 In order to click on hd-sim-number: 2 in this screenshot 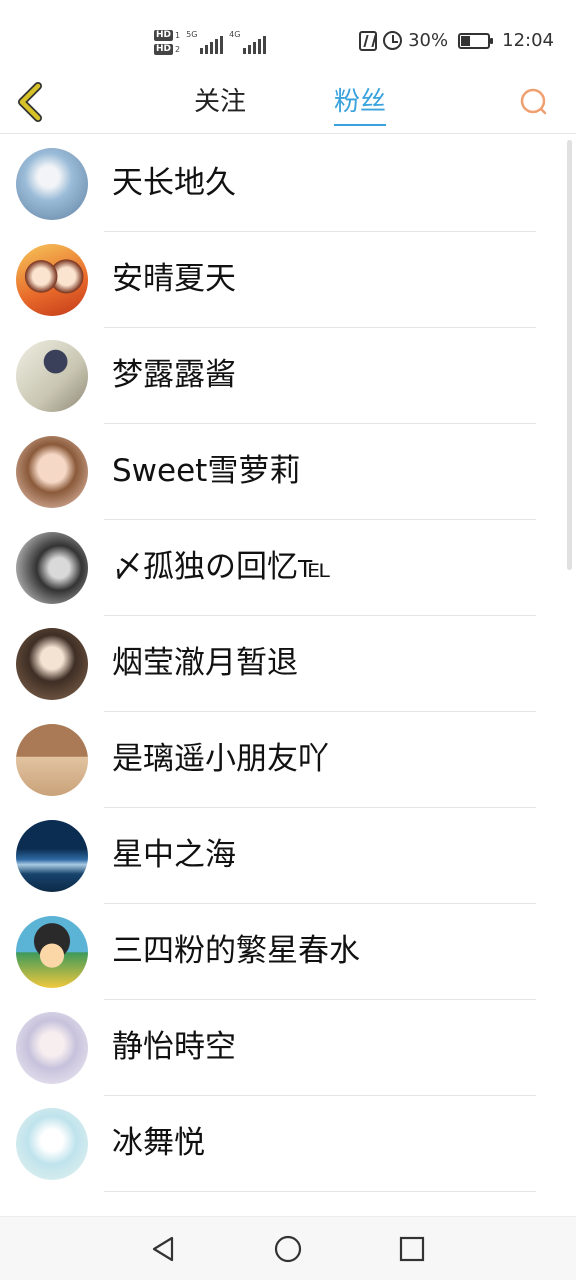, I will do `click(178, 49)`.